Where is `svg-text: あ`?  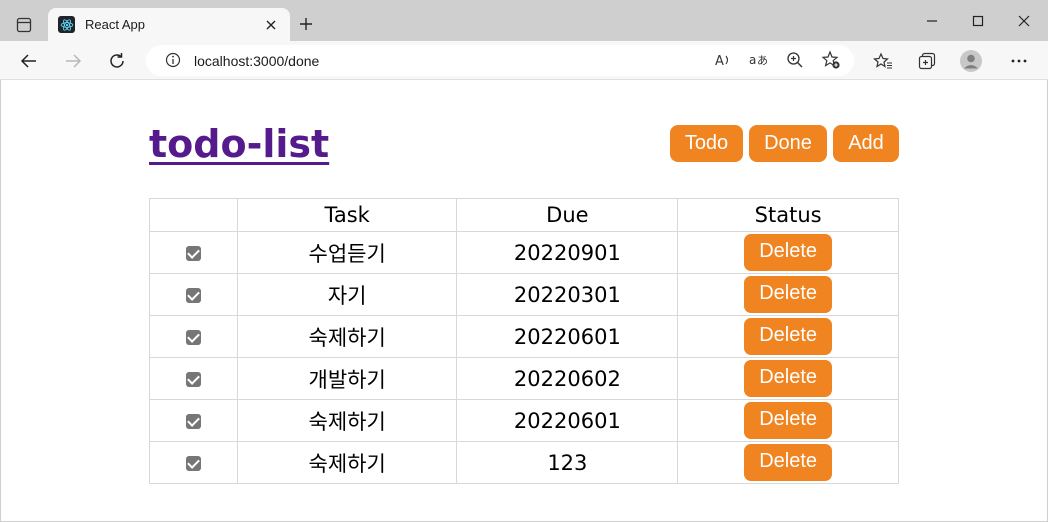
svg-text: あ is located at coordinates (762, 60).